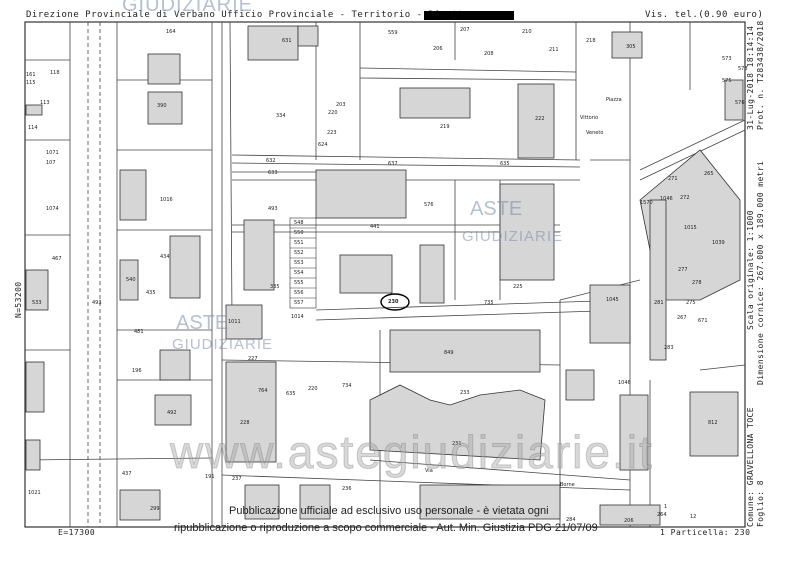  What do you see at coordinates (375, 227) in the screenshot?
I see `parcel-label: 441` at bounding box center [375, 227].